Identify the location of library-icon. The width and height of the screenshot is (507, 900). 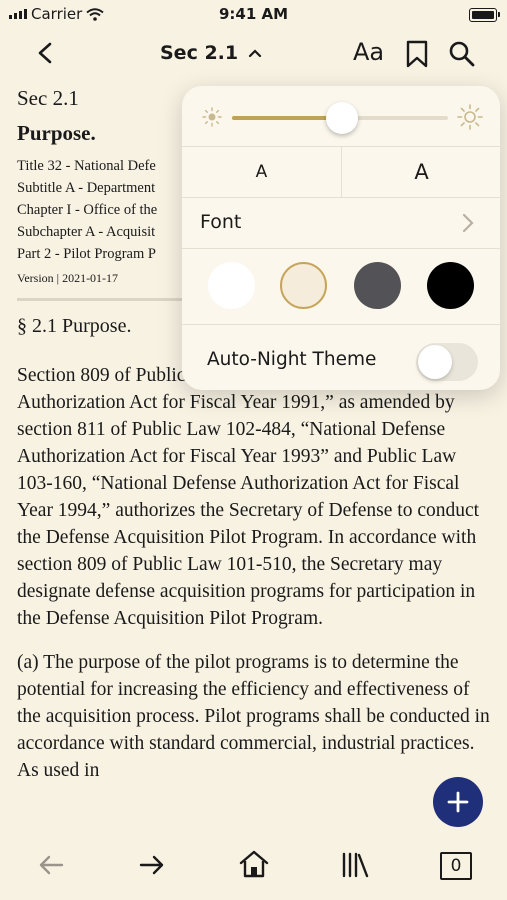
(355, 865).